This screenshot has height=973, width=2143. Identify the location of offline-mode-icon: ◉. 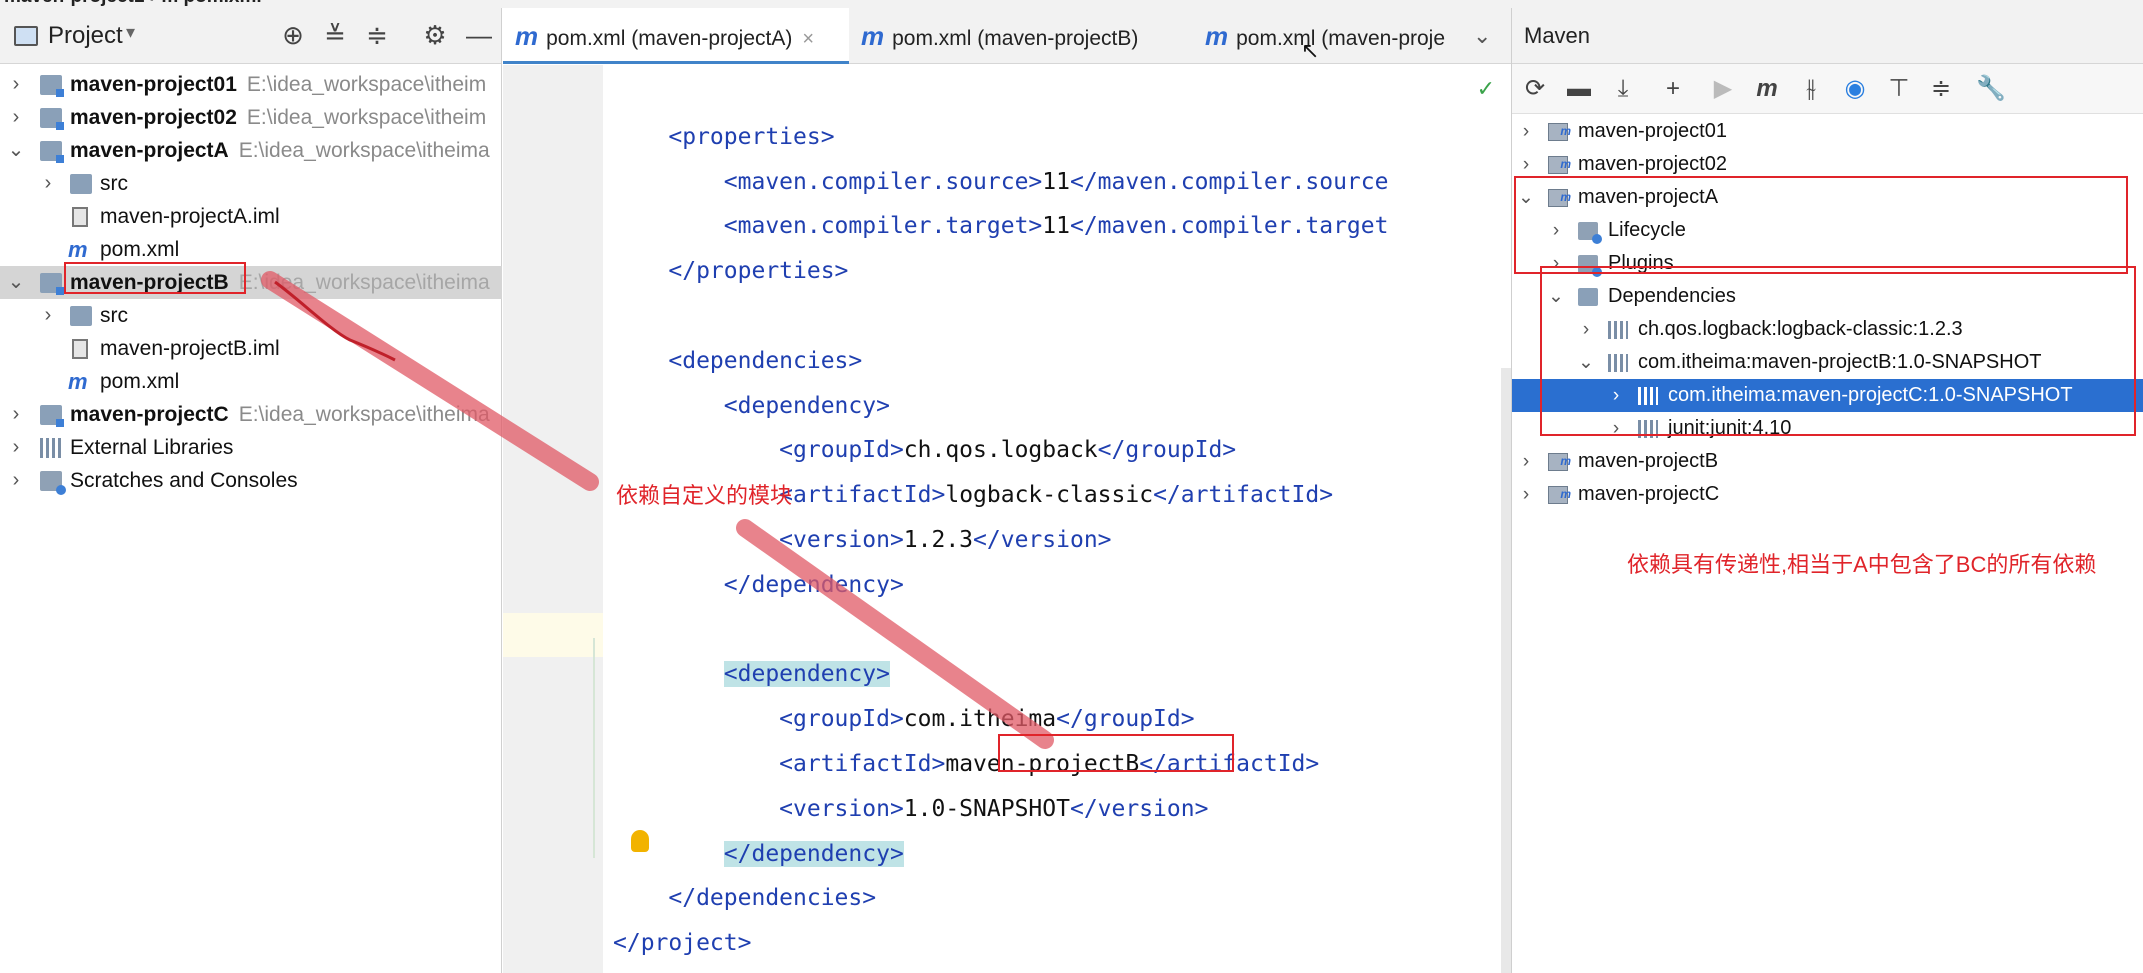
(1855, 89).